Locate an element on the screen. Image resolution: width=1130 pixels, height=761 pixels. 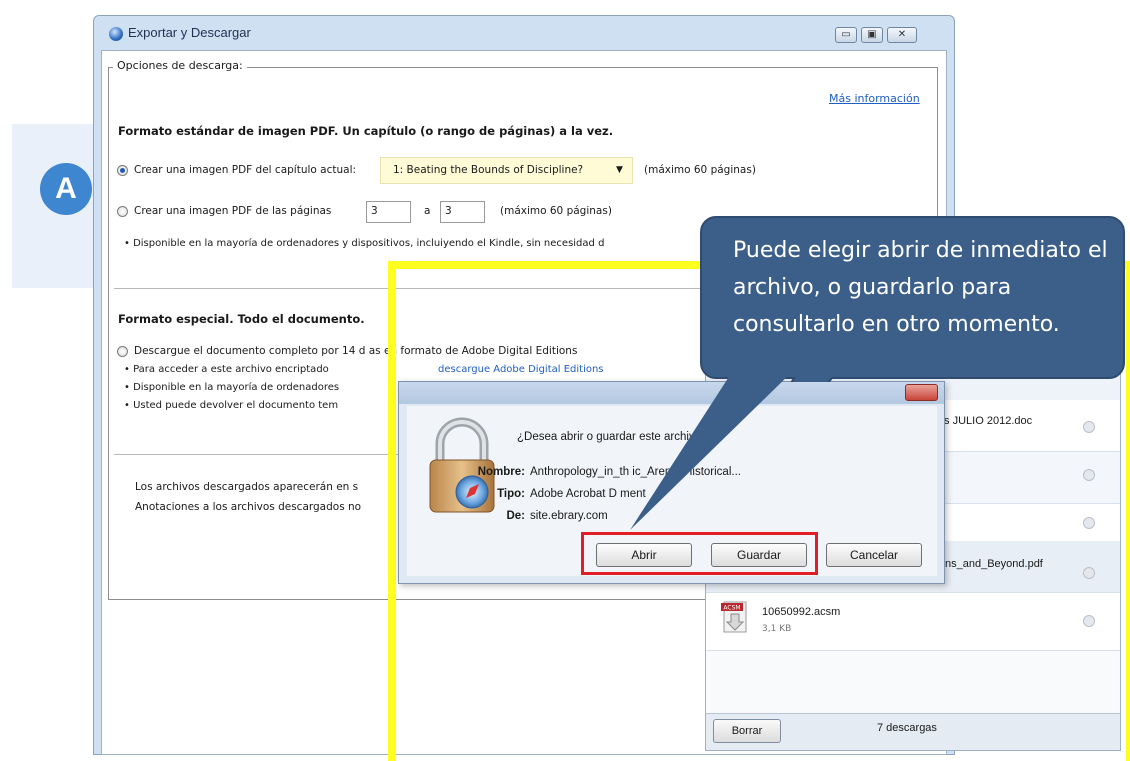
file-source-label: De: is located at coordinates (515, 516).